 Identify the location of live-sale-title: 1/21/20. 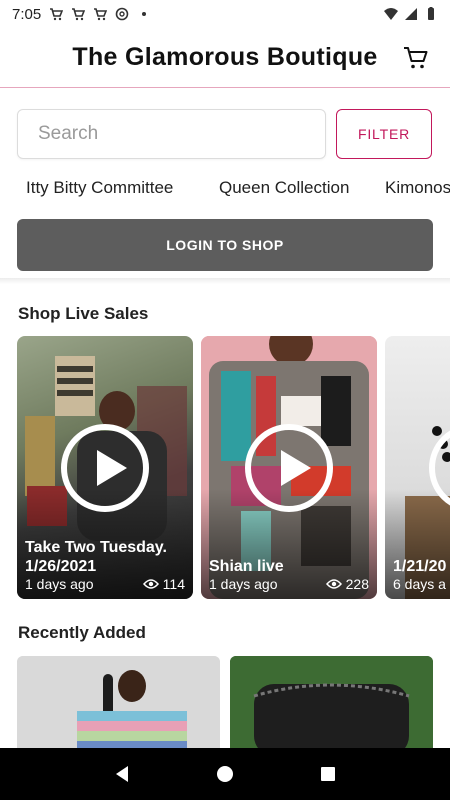
(420, 566).